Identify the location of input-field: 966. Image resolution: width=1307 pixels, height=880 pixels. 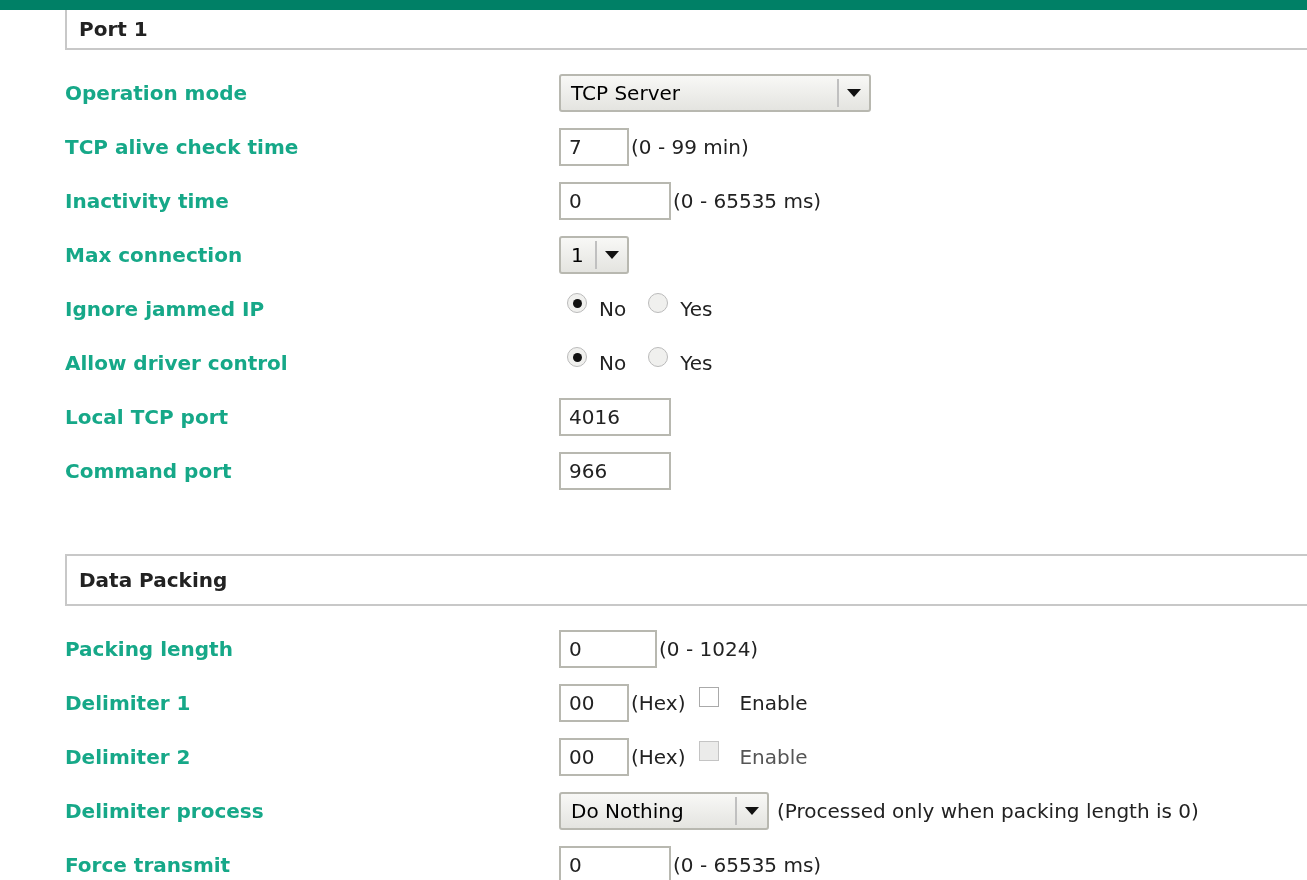
(615, 471).